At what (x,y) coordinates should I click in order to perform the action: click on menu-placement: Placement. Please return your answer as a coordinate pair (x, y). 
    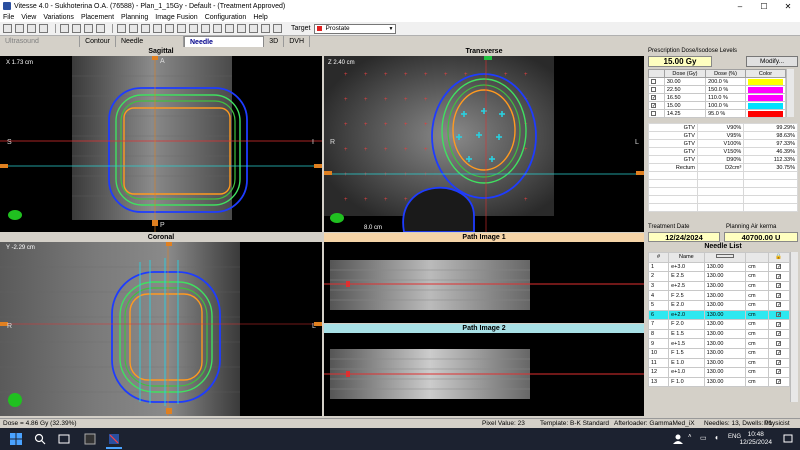
    Looking at the image, I should click on (97, 17).